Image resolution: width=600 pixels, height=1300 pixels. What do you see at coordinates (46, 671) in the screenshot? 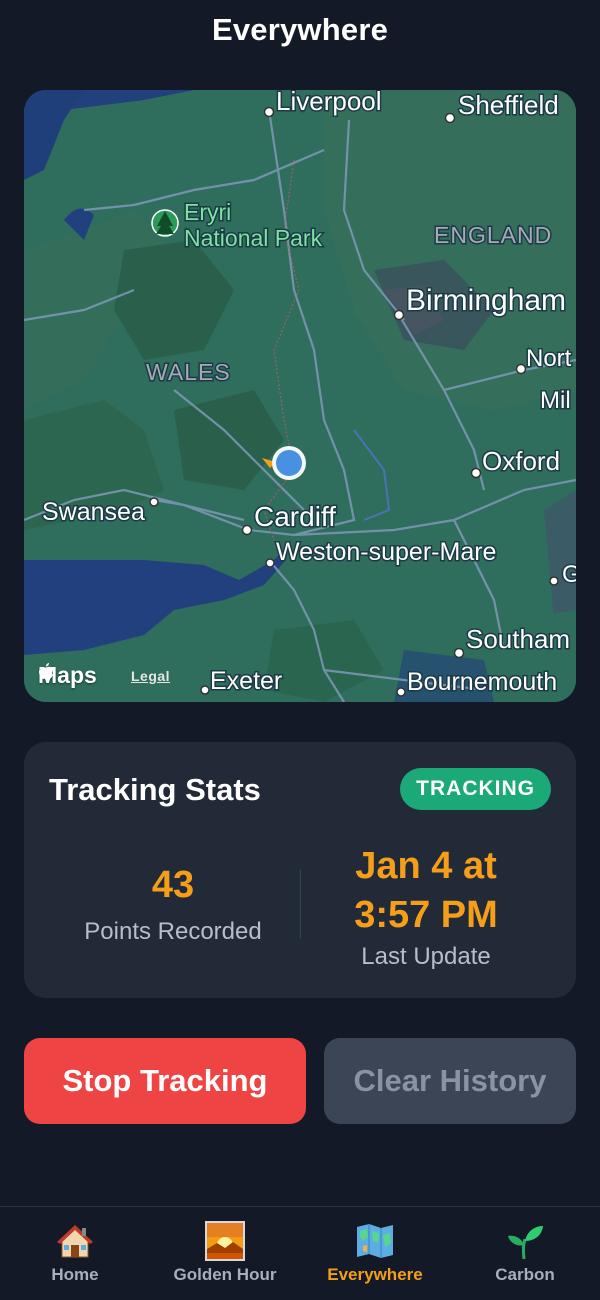
I see `apple-logo-icon` at bounding box center [46, 671].